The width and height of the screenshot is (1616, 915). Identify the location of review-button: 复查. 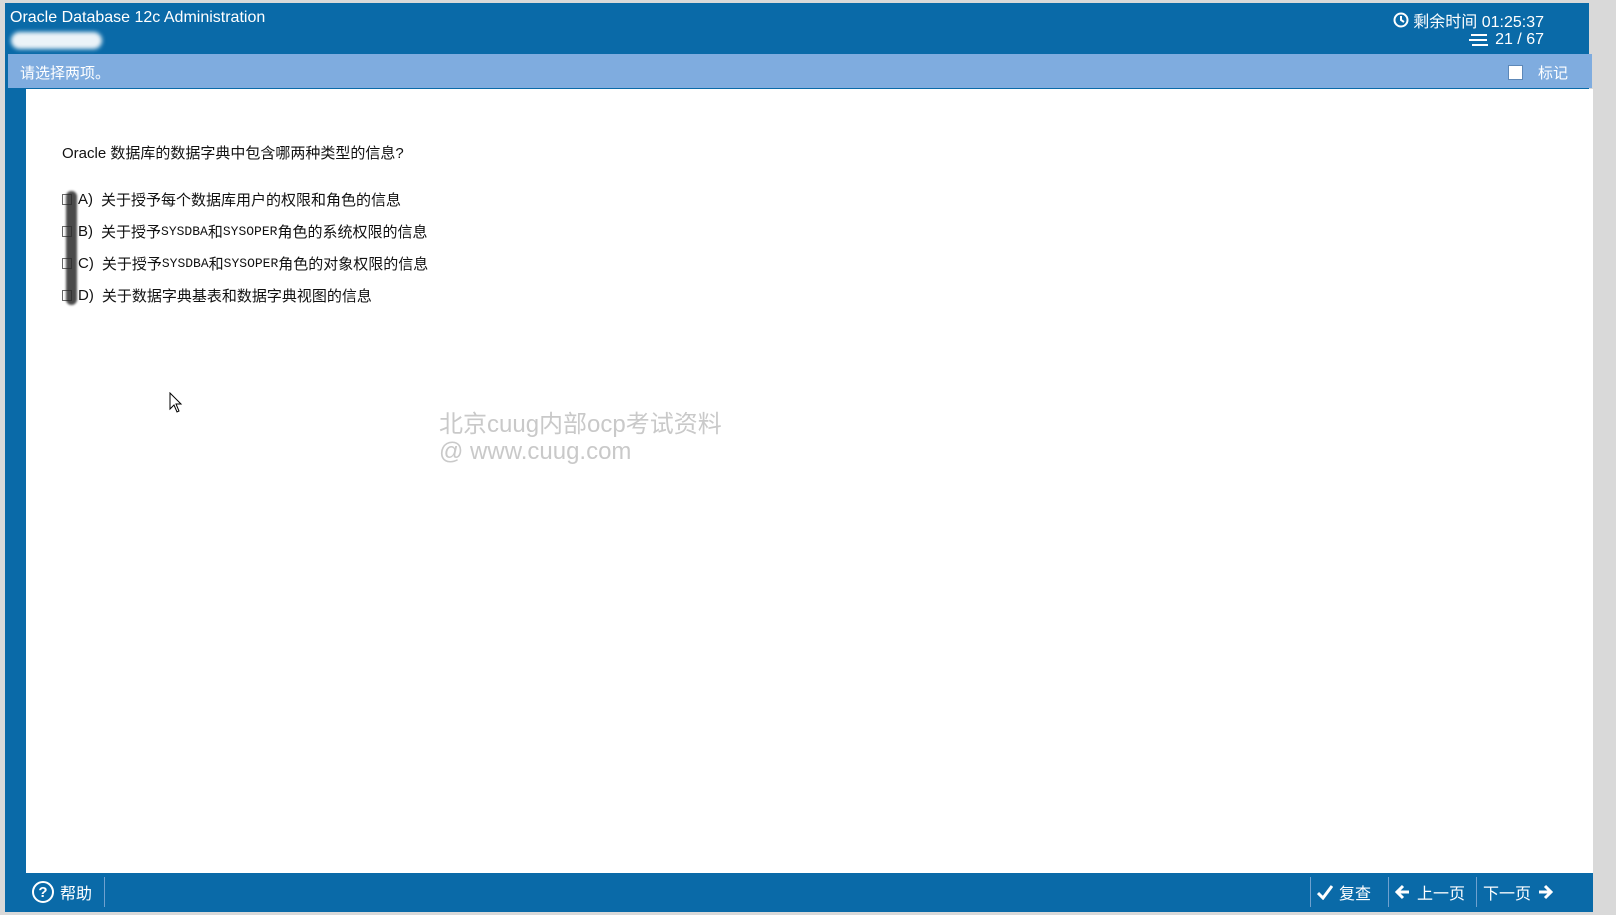
(1349, 892).